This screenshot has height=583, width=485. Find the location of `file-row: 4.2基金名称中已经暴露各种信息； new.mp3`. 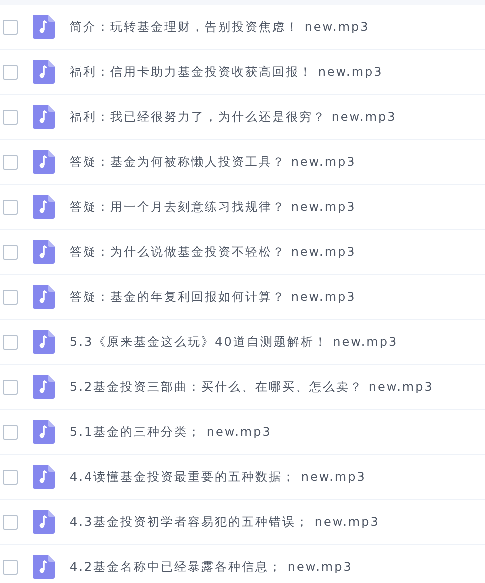

file-row: 4.2基金名称中已经暴露各种信息； new.mp3 is located at coordinates (242, 564).